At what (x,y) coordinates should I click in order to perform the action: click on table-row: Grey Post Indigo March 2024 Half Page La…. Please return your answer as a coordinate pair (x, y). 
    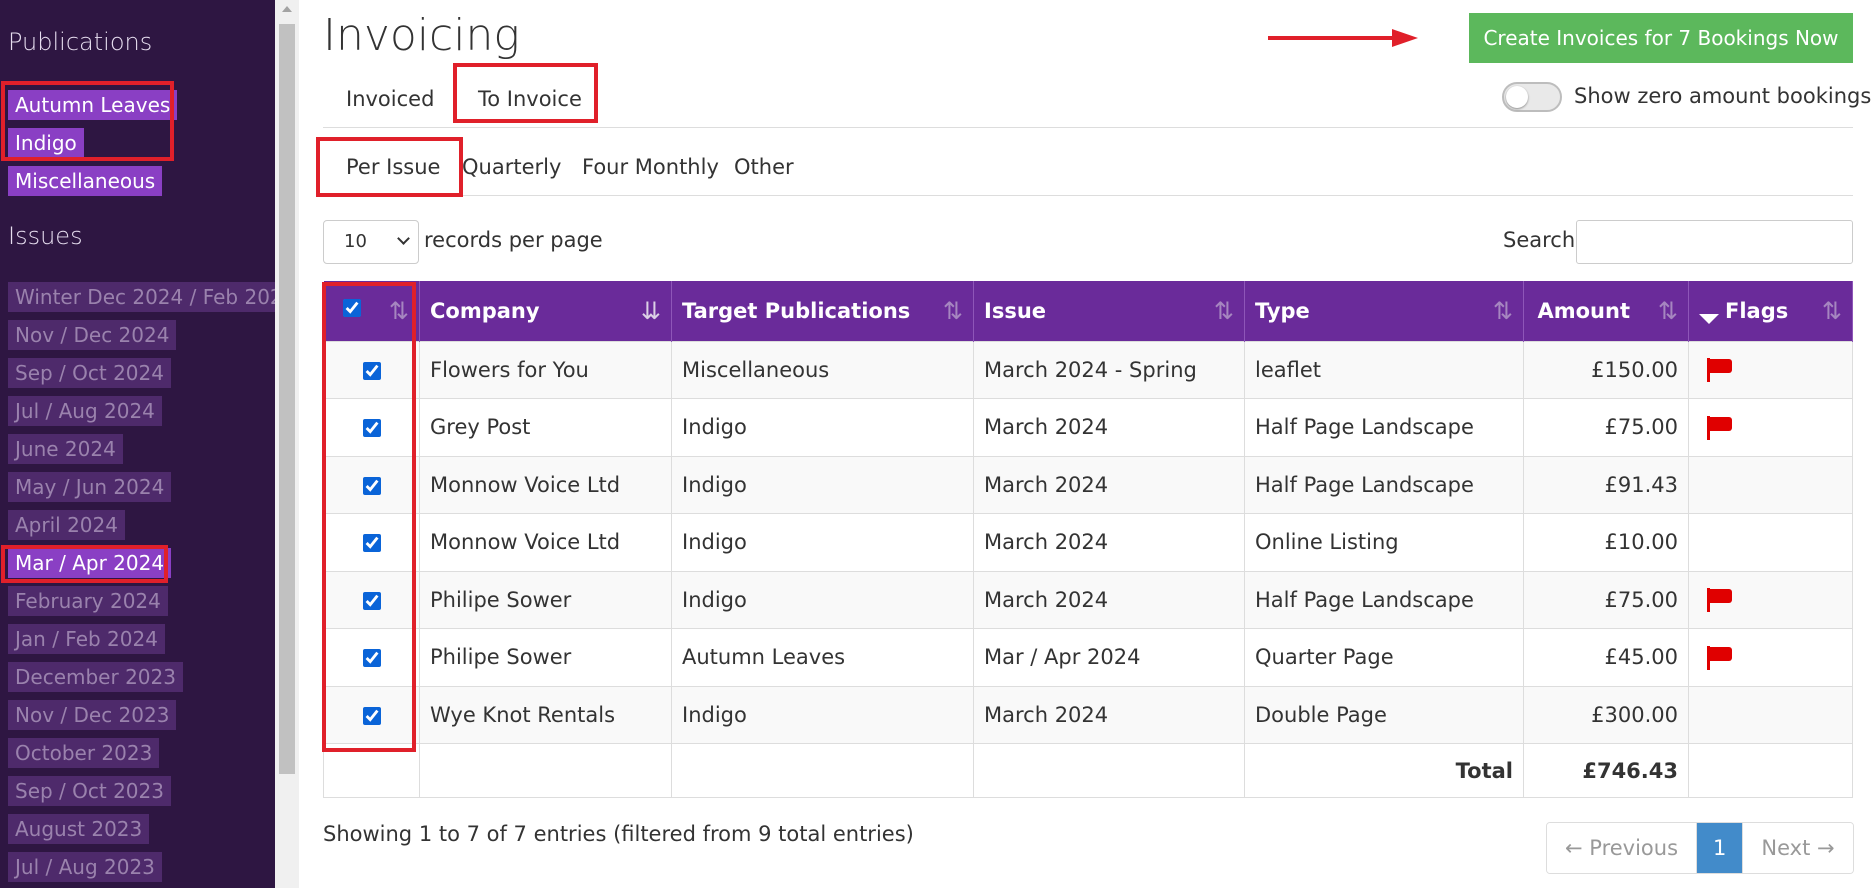
    Looking at the image, I should click on (1088, 427).